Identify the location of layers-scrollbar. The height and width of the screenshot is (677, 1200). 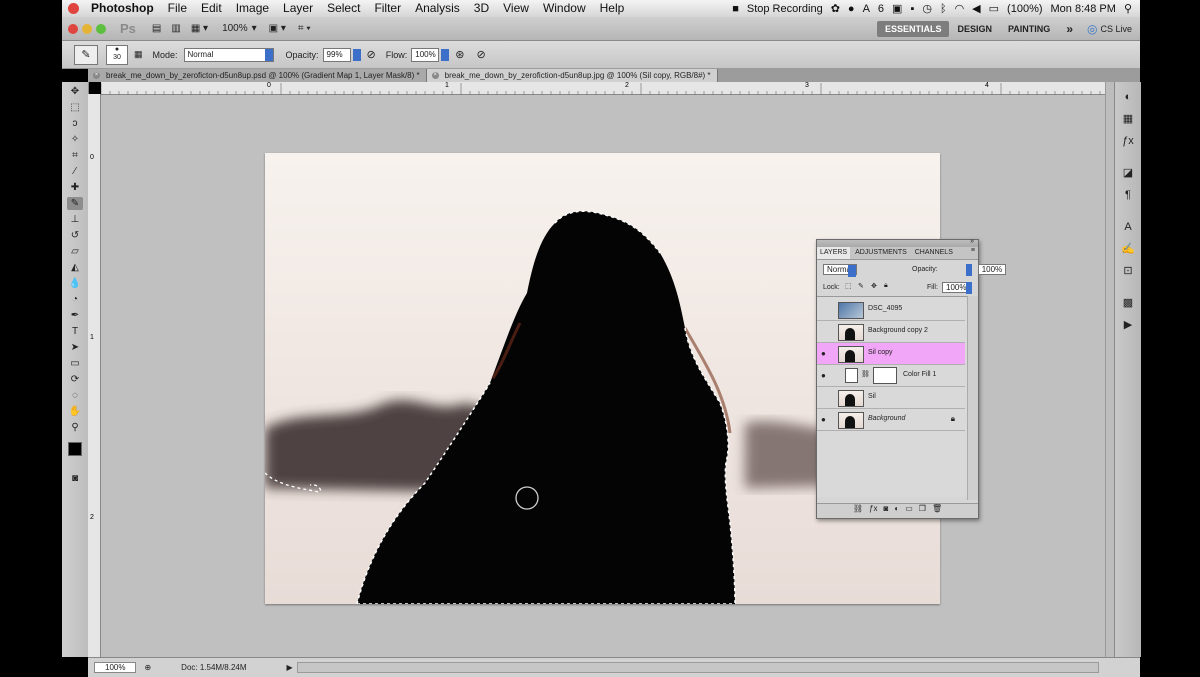
(972, 398).